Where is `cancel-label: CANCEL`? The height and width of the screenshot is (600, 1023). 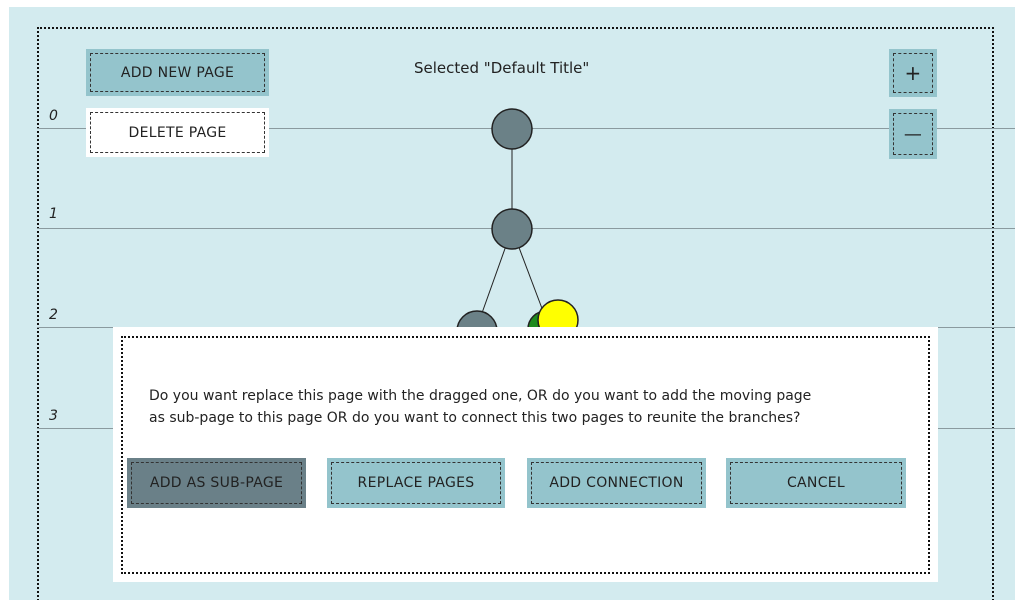 cancel-label: CANCEL is located at coordinates (816, 483).